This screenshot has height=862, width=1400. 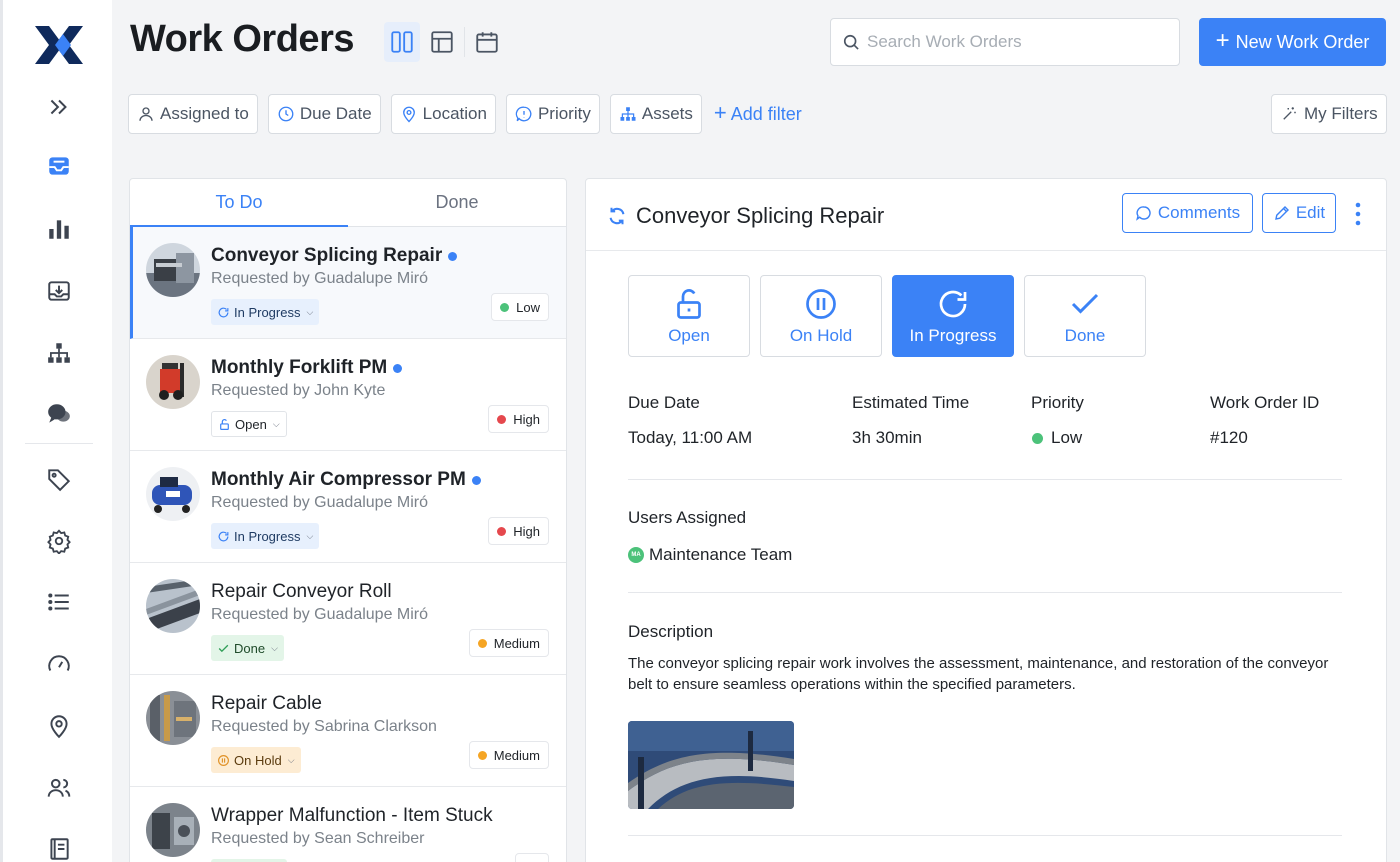 I want to click on status-in-progress-button: In Progress, so click(x=953, y=316).